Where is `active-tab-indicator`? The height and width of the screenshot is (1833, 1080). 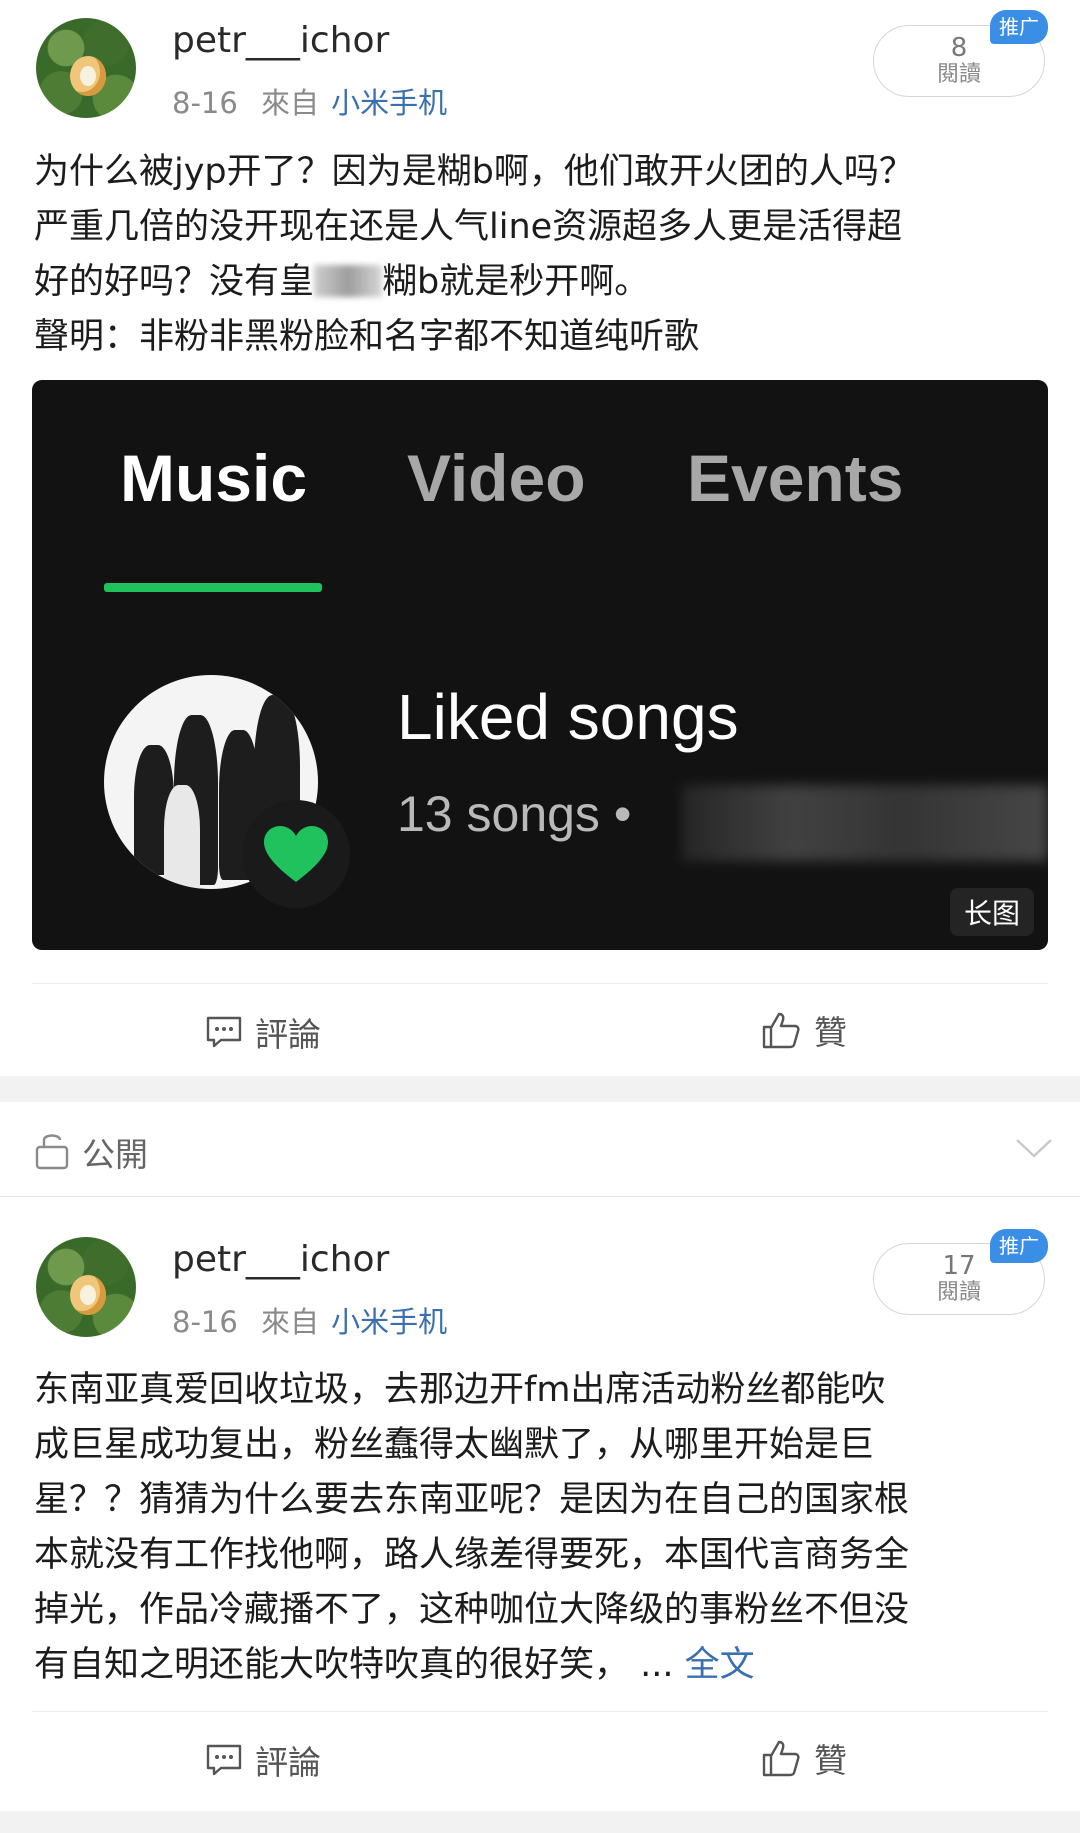
active-tab-indicator is located at coordinates (213, 587).